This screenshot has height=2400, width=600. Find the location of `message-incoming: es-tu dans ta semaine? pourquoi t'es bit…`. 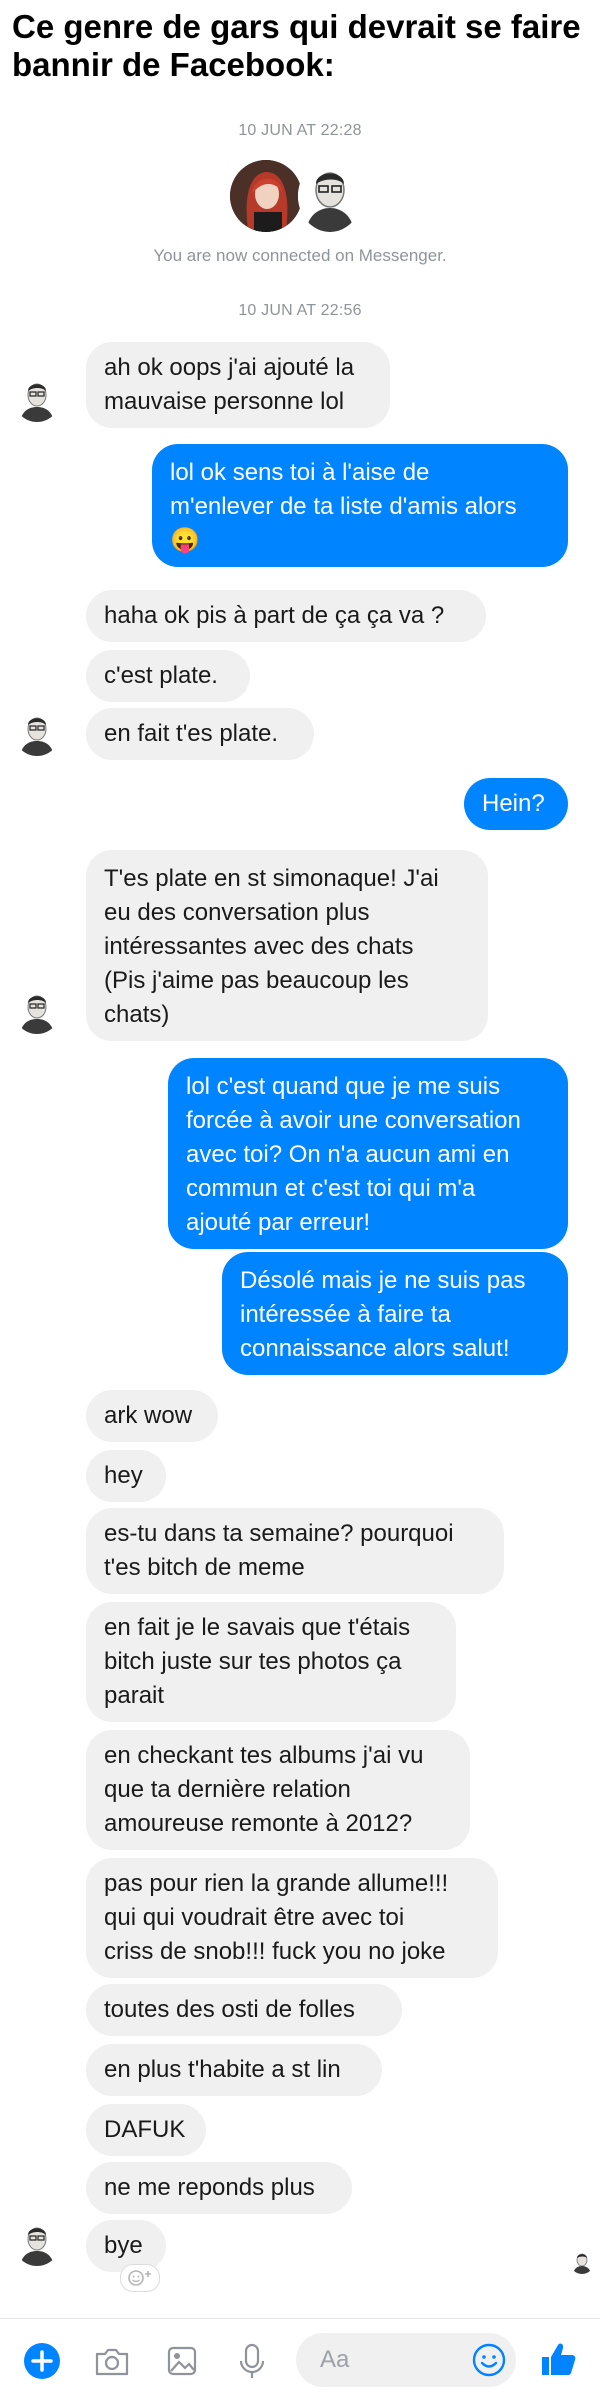

message-incoming: es-tu dans ta semaine? pourquoi t'es bit… is located at coordinates (295, 1551).